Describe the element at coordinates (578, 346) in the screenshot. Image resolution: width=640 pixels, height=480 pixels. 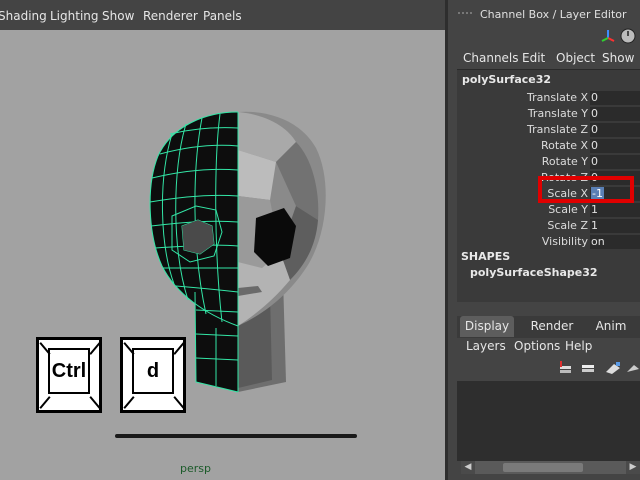
I see `menu-help: Help` at that location.